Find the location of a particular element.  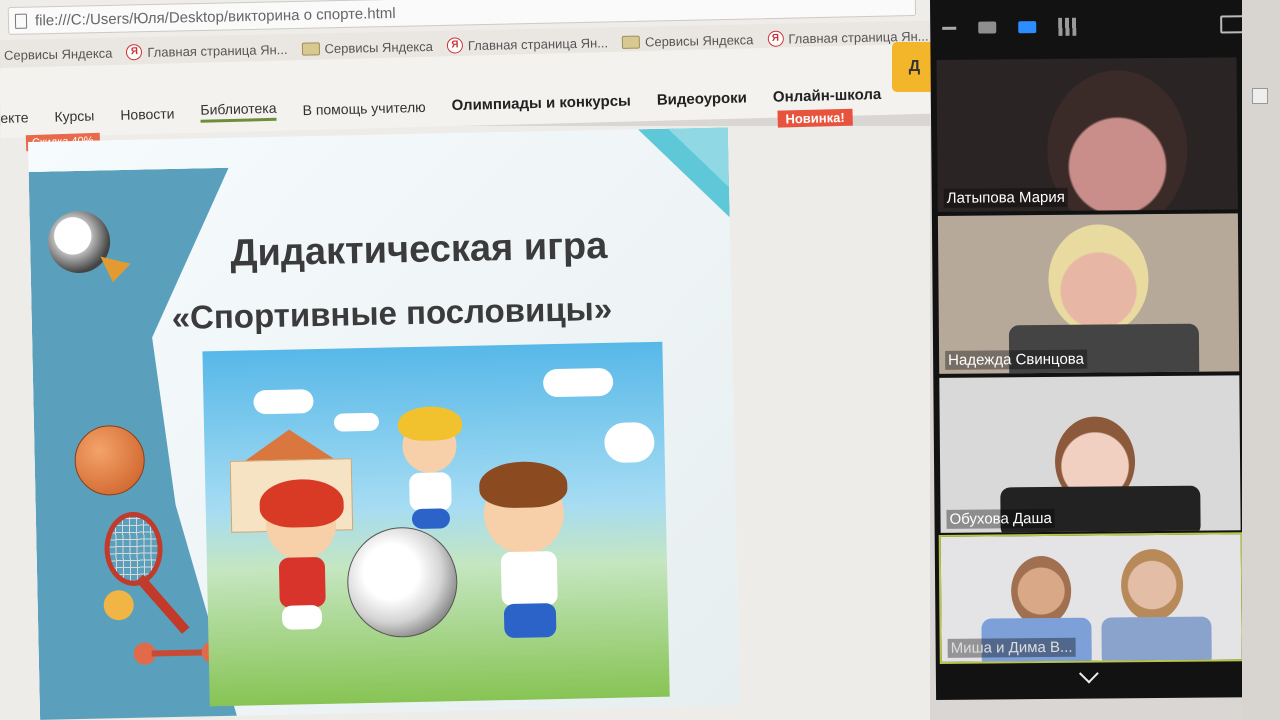

dumbbell-bar is located at coordinates (178, 653).